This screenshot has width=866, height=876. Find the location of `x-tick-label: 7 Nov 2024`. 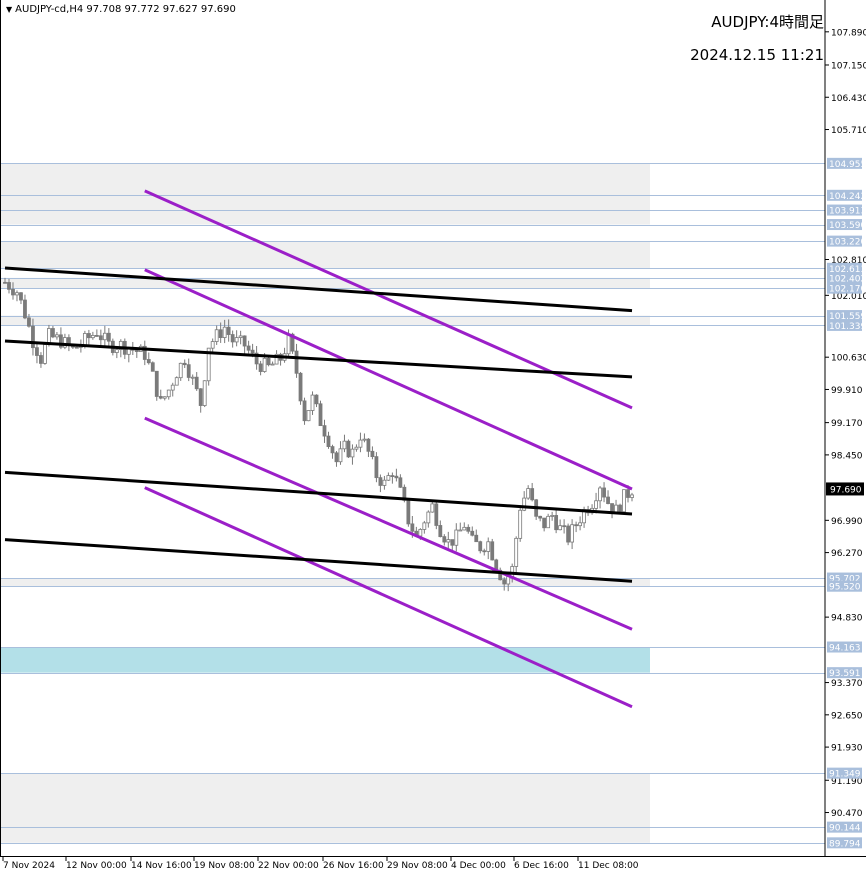

x-tick-label: 7 Nov 2024 is located at coordinates (29, 866).